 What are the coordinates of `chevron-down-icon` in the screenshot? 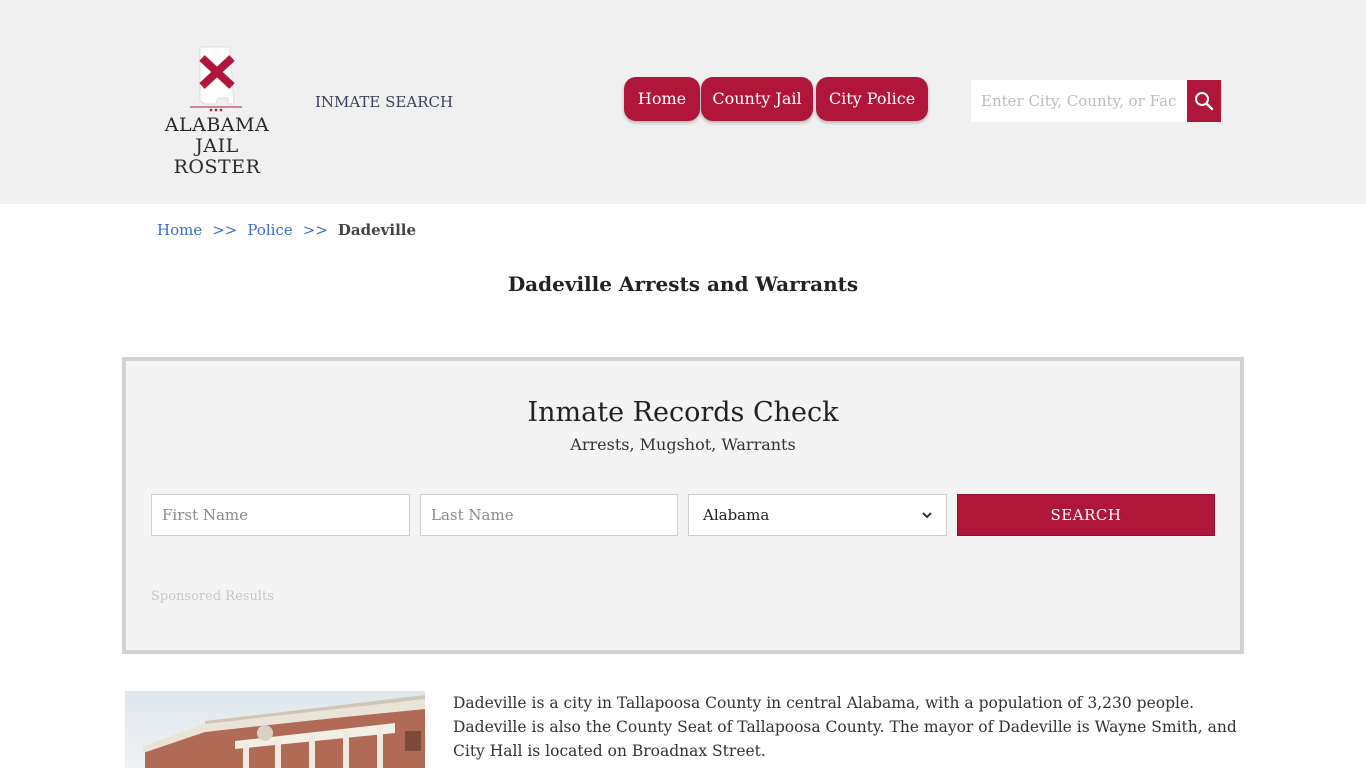 It's located at (927, 514).